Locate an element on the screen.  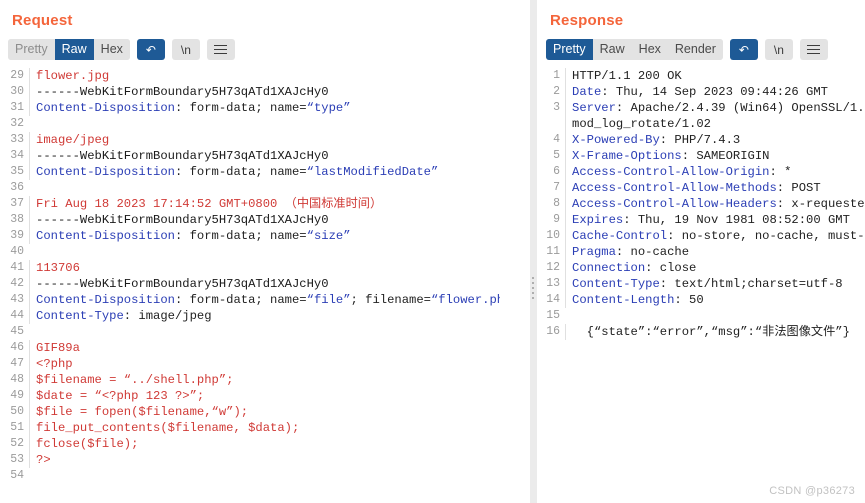
line-number: 14 is located at coordinates (553, 299).